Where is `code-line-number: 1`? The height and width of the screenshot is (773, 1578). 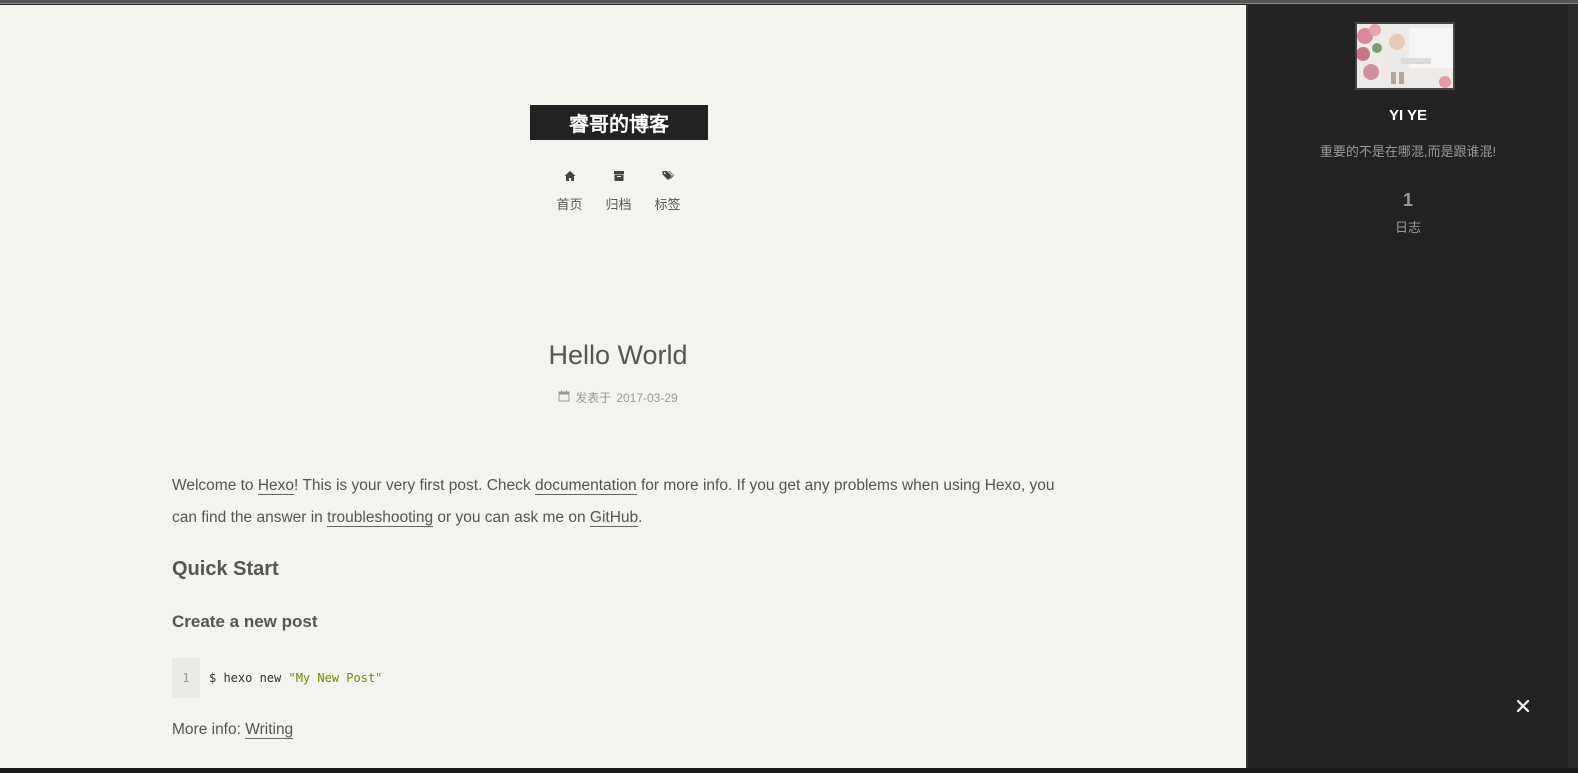 code-line-number: 1 is located at coordinates (186, 678).